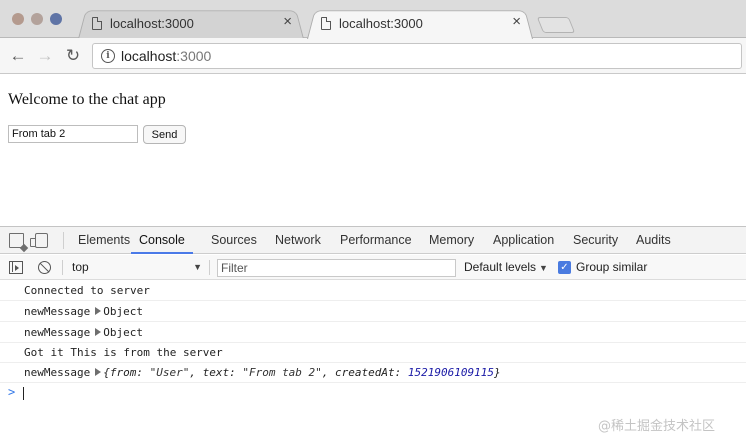 Image resolution: width=746 pixels, height=438 pixels. What do you see at coordinates (612, 267) in the screenshot?
I see `group-similar-label: Group similar` at bounding box center [612, 267].